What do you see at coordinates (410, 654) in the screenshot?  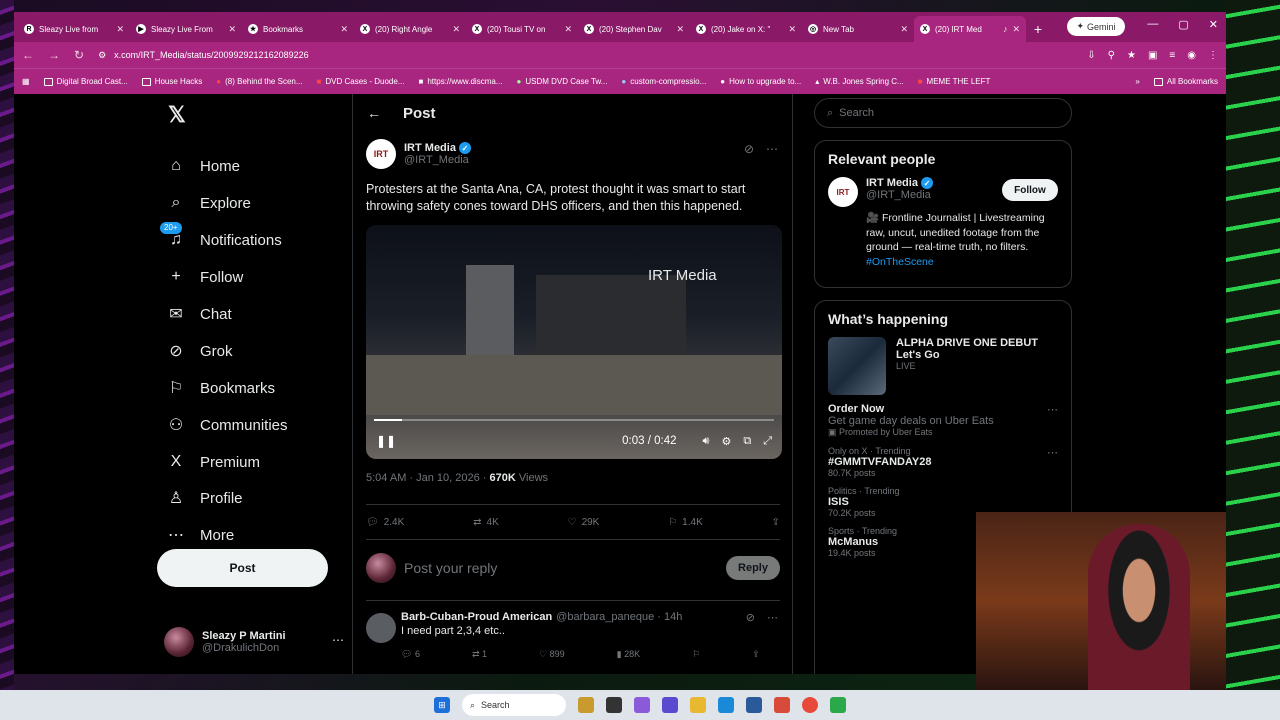 I see `reply-action: 💬︎ 6` at bounding box center [410, 654].